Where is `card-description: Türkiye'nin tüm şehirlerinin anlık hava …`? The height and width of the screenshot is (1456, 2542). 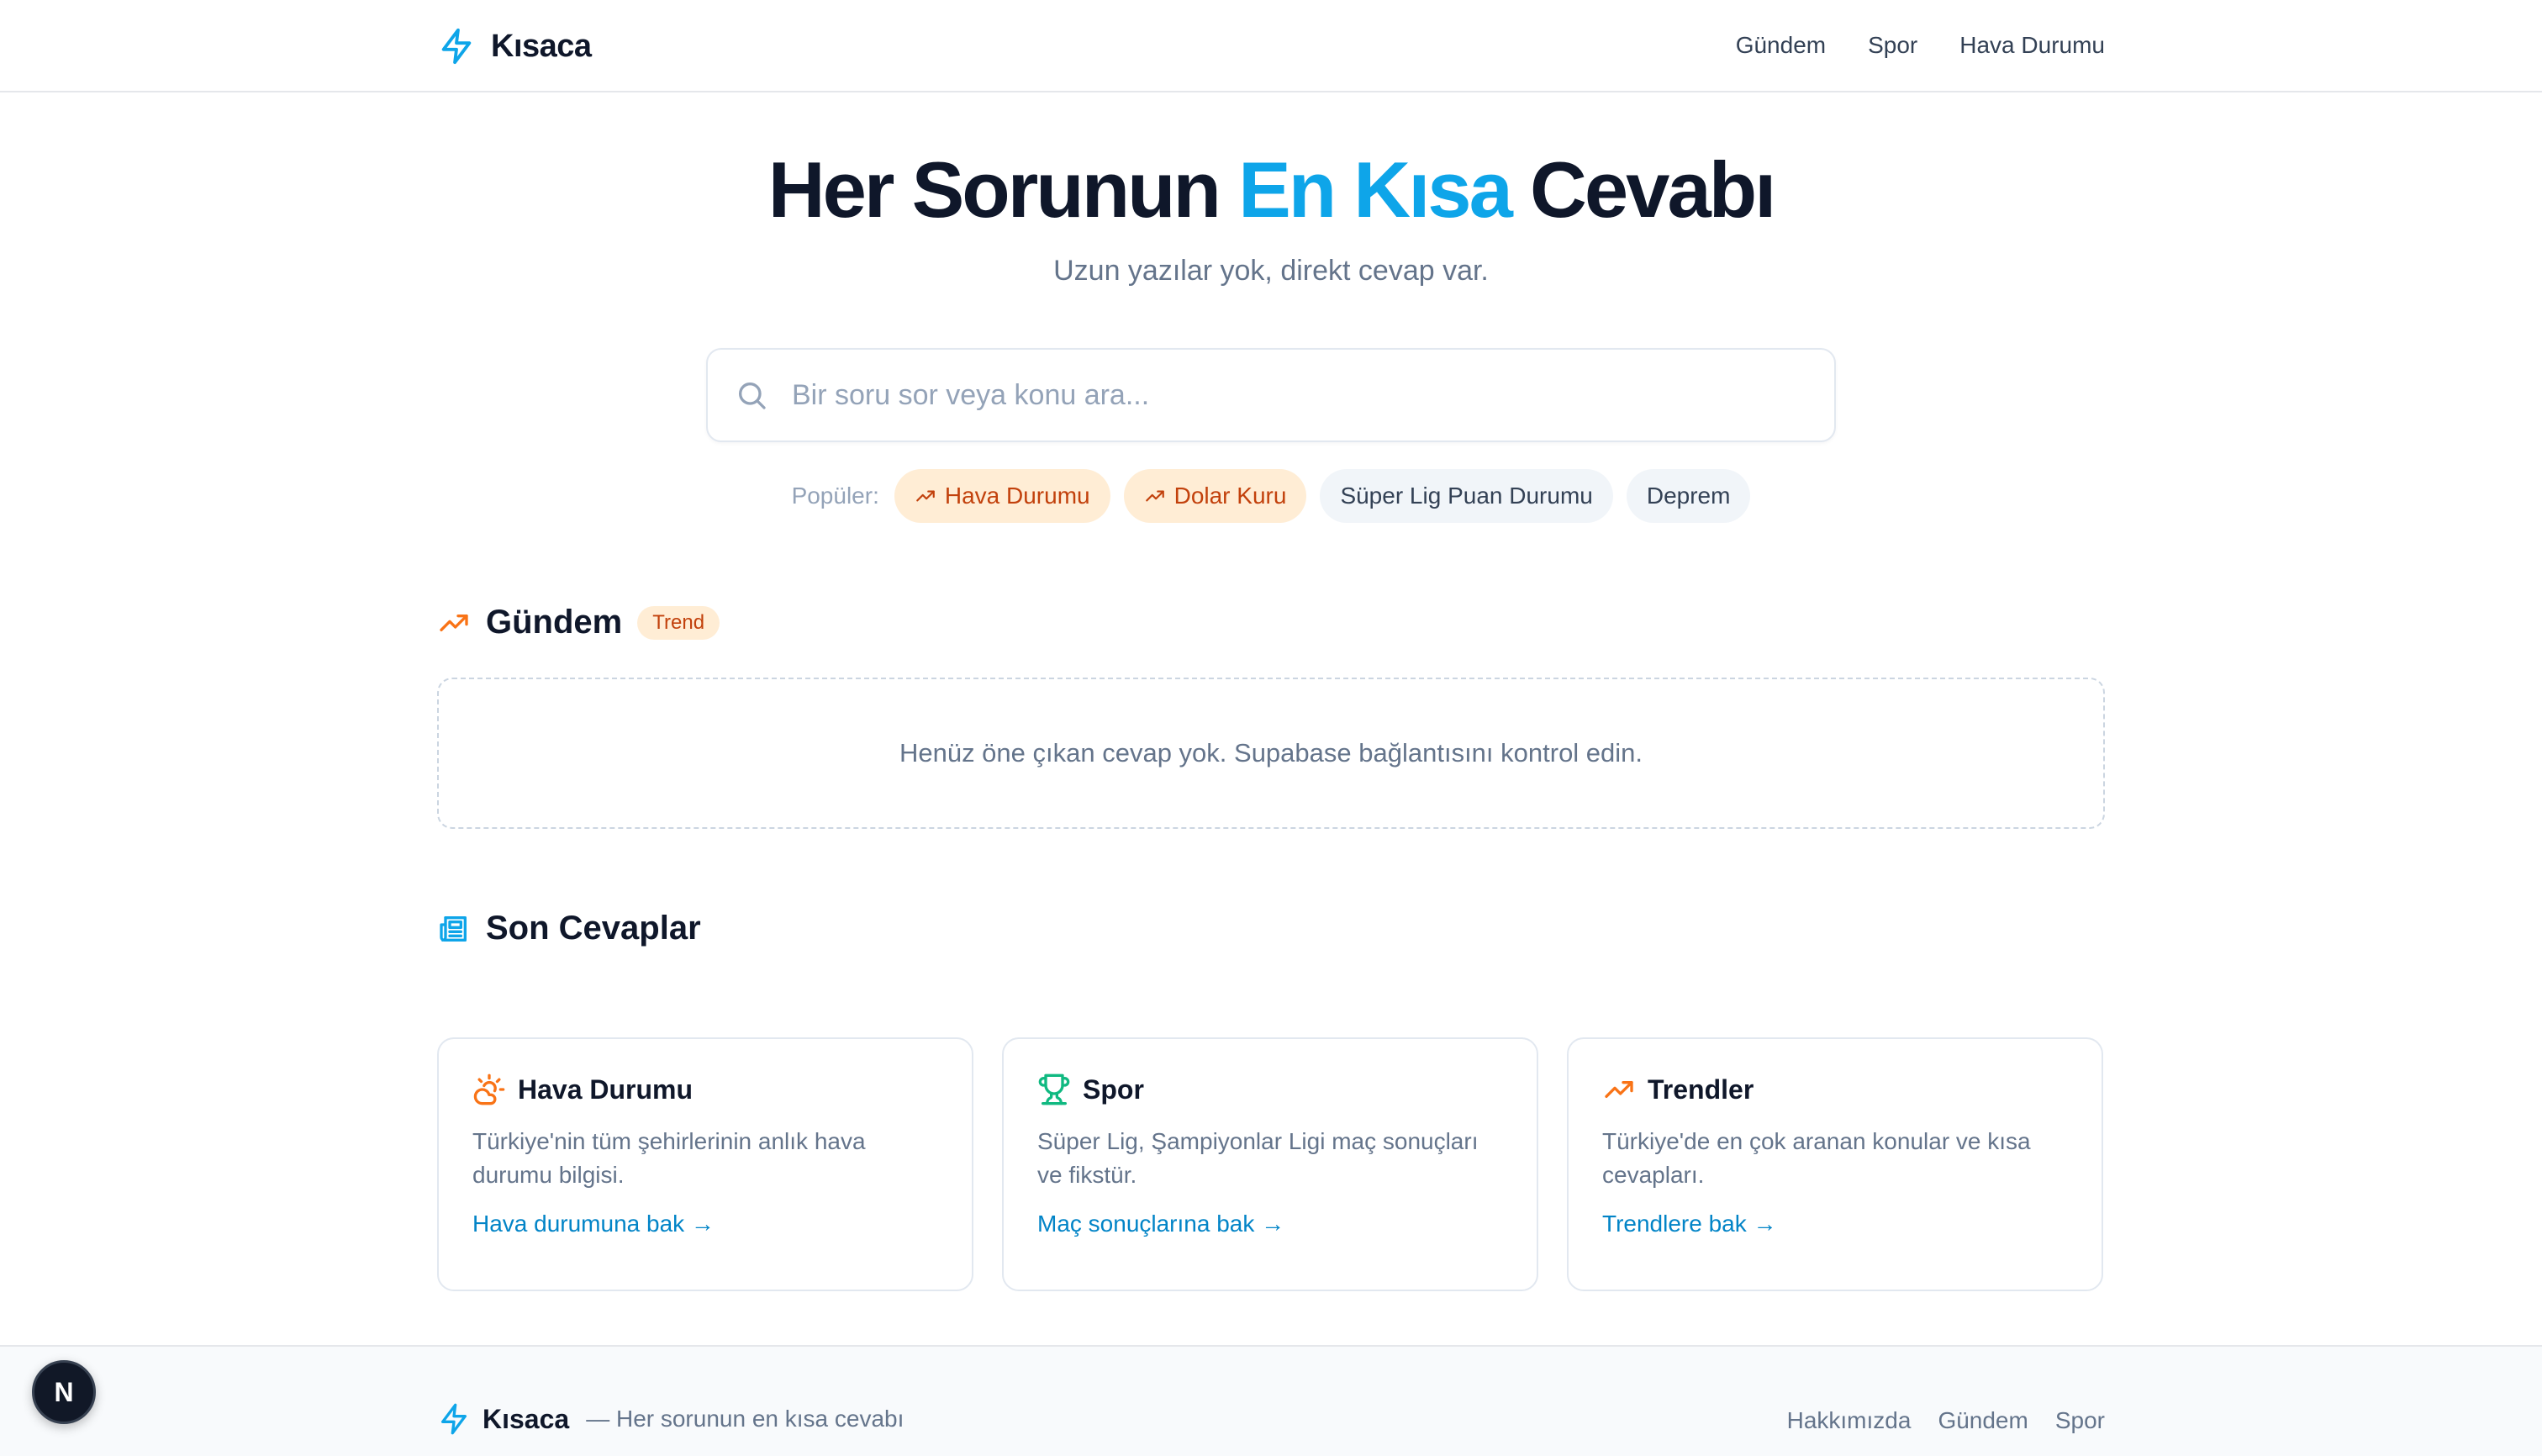
card-description: Türkiye'nin tüm şehirlerinin anlık hava … is located at coordinates (669, 1158).